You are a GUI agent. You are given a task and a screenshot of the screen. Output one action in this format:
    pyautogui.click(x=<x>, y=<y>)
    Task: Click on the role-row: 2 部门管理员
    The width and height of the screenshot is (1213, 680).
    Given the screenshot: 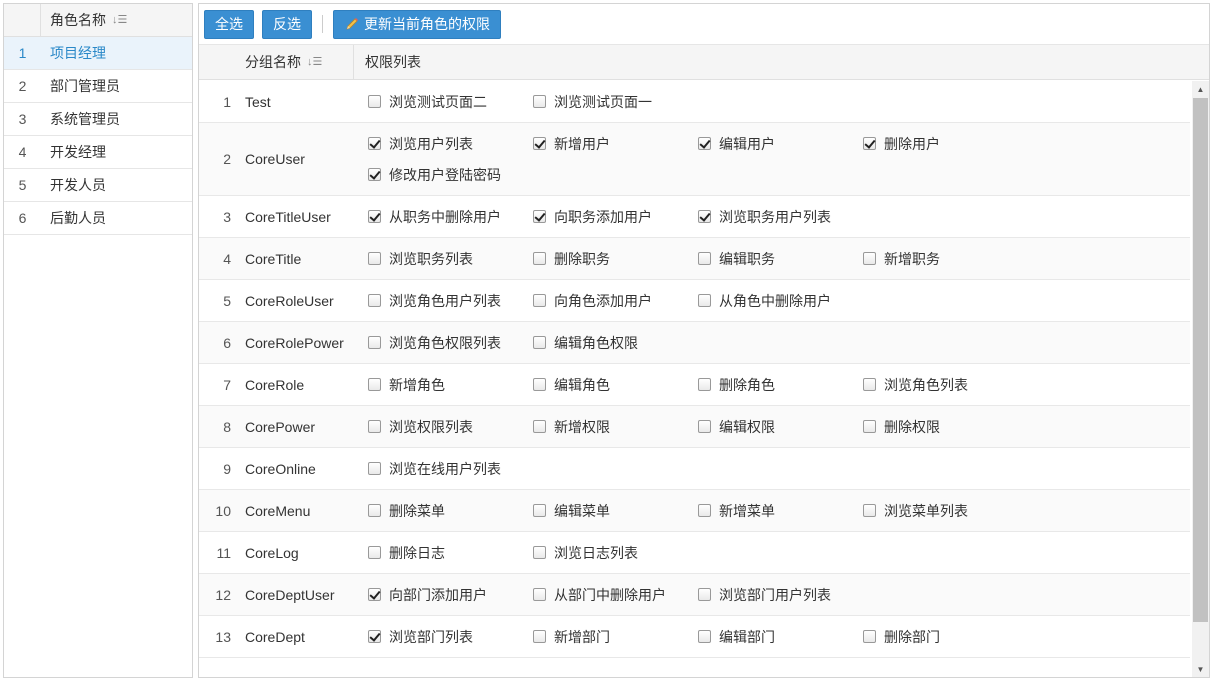 What is the action you would take?
    pyautogui.click(x=98, y=86)
    